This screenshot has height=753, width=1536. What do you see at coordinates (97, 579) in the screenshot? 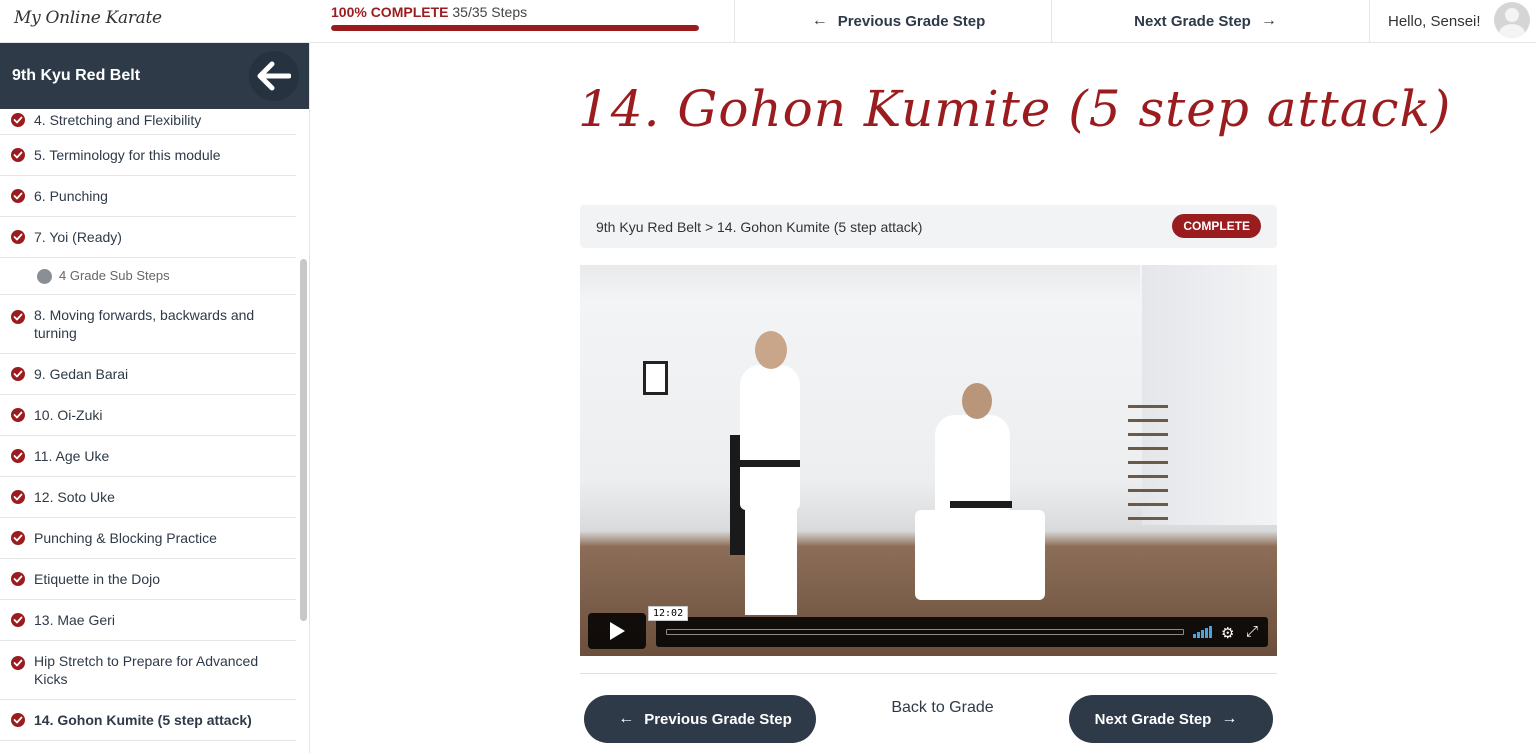
I see `sidebar-item-label: Etiquette in the Dojo` at bounding box center [97, 579].